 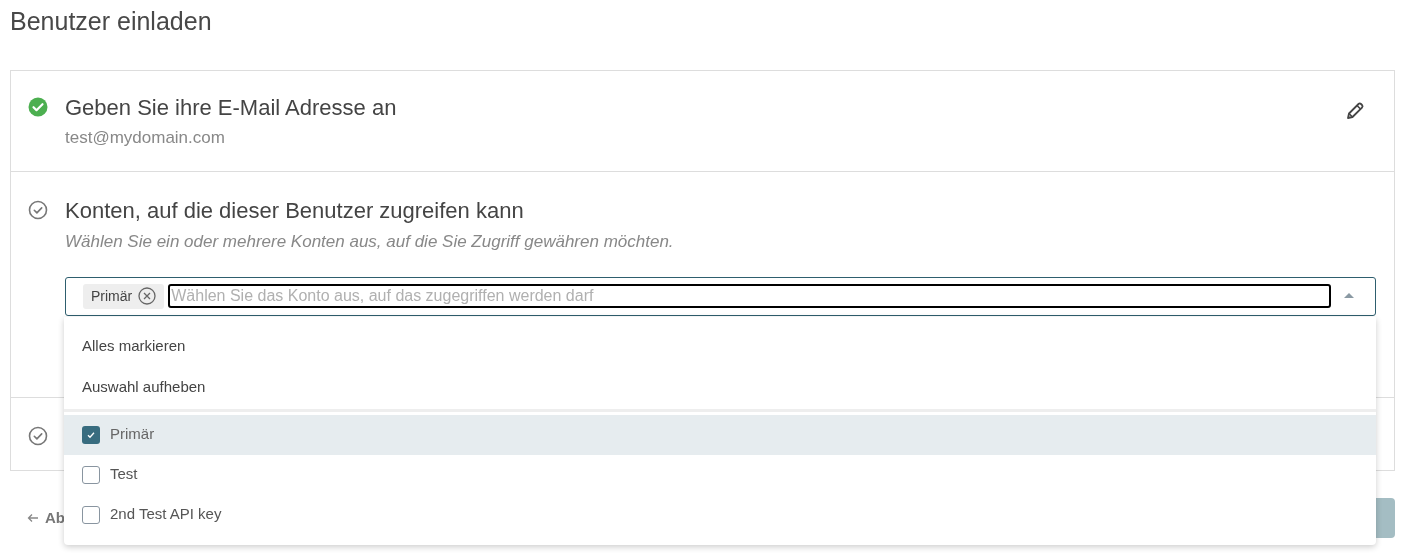 What do you see at coordinates (111, 21) in the screenshot?
I see `page-title: Benutzer einladen` at bounding box center [111, 21].